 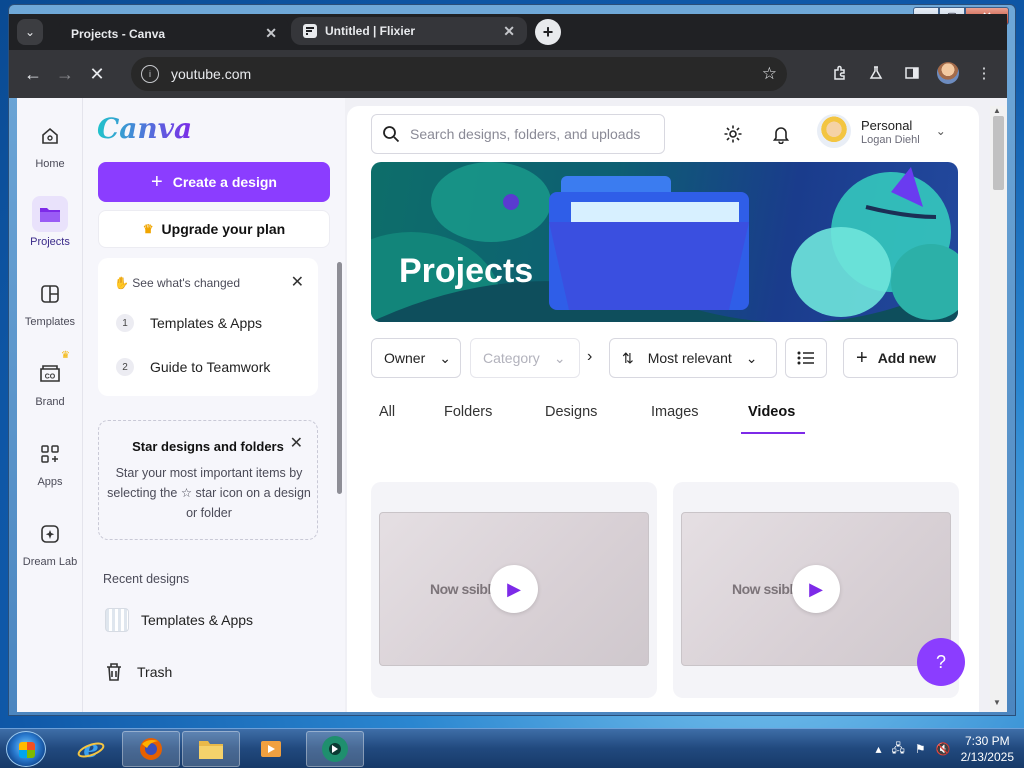 What do you see at coordinates (30, 32) in the screenshot?
I see `tab-search-button: ⌄` at bounding box center [30, 32].